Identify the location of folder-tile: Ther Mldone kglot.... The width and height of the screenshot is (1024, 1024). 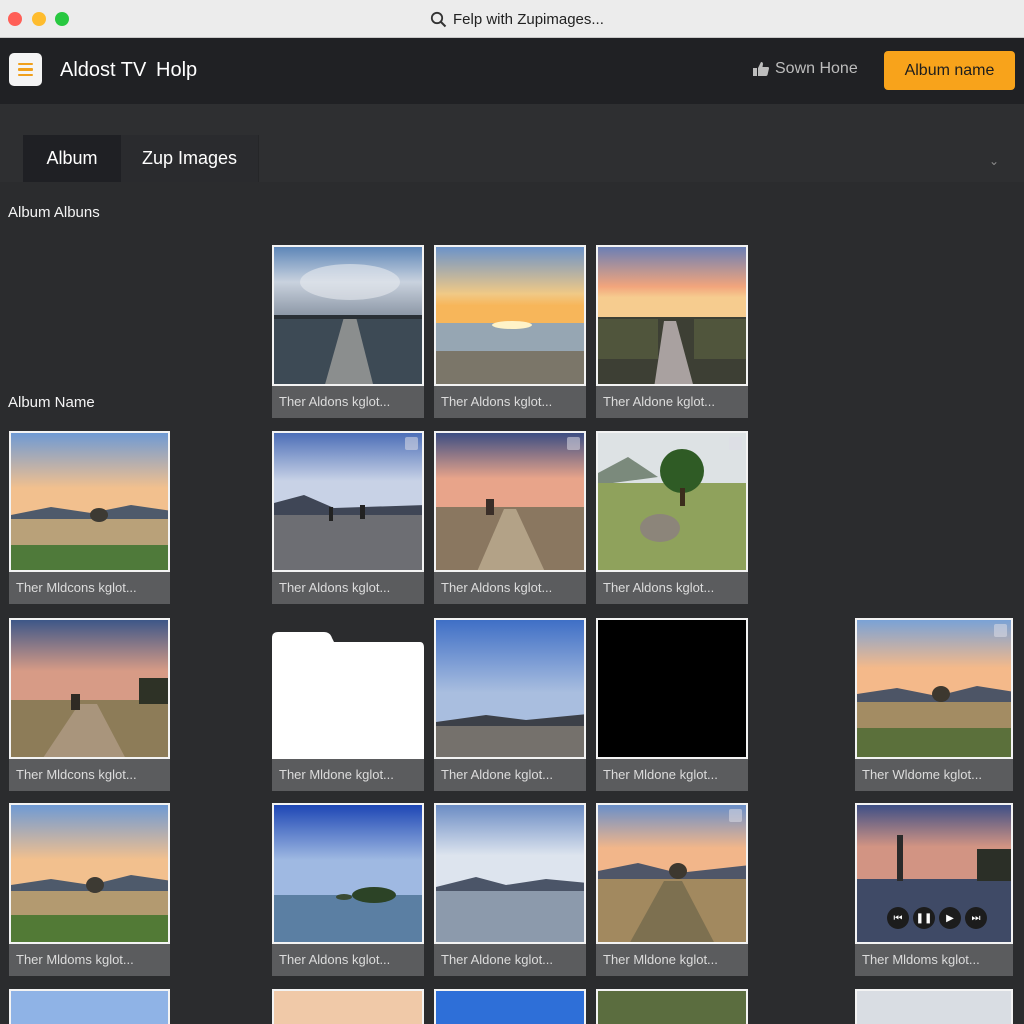
(348, 704).